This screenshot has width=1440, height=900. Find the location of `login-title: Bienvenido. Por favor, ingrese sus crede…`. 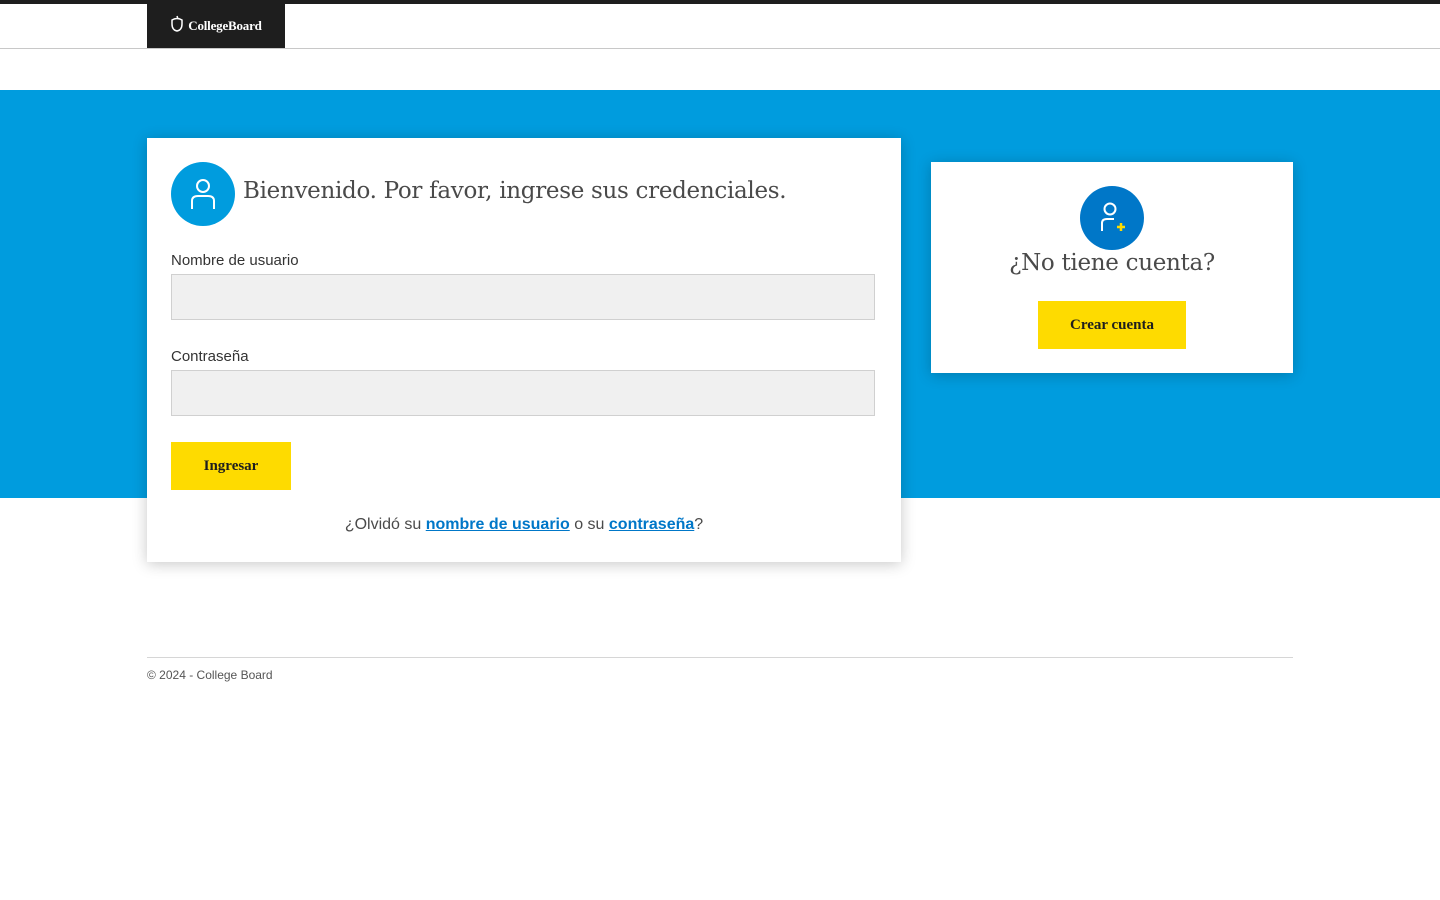

login-title: Bienvenido. Por favor, ingrese sus crede… is located at coordinates (515, 191).